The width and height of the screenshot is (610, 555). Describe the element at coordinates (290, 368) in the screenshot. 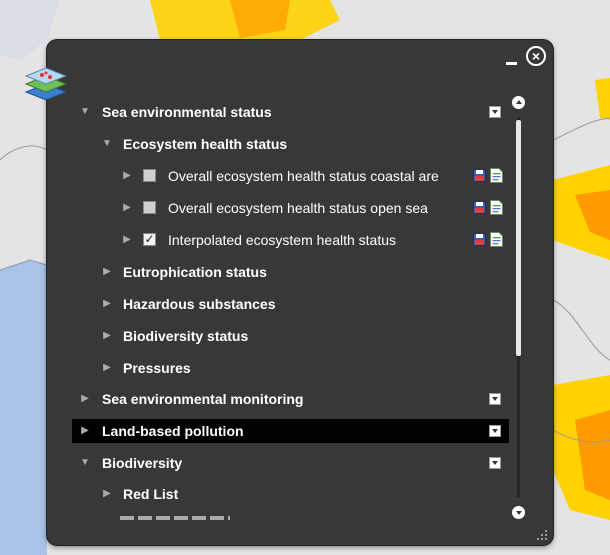

I see `tree-node: ▶ Pressures` at that location.